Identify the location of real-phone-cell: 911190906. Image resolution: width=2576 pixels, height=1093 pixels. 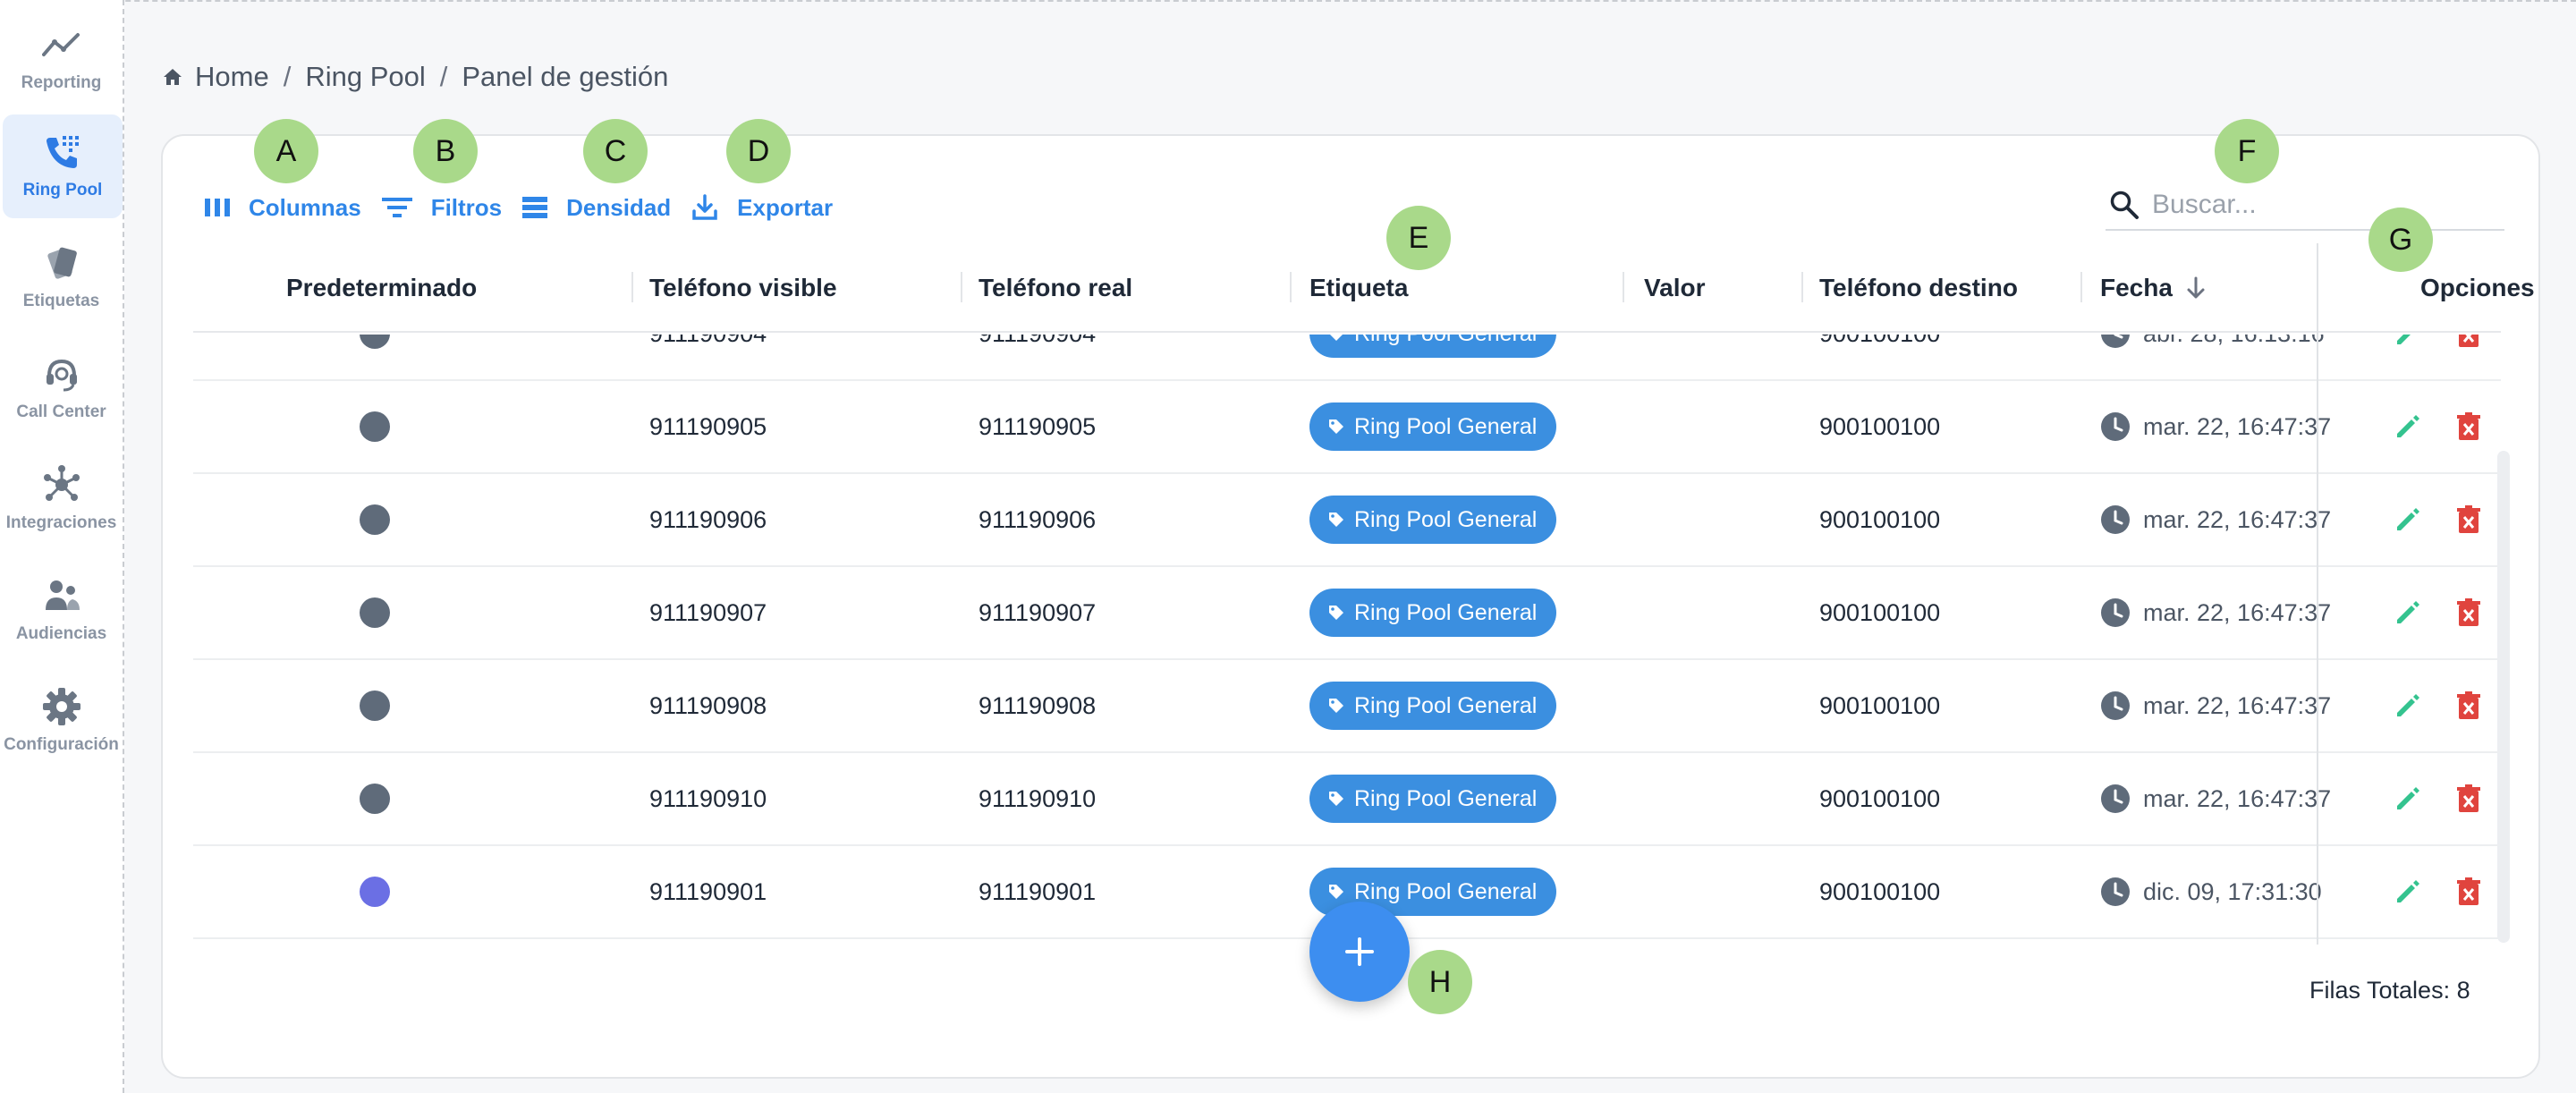
(1038, 519).